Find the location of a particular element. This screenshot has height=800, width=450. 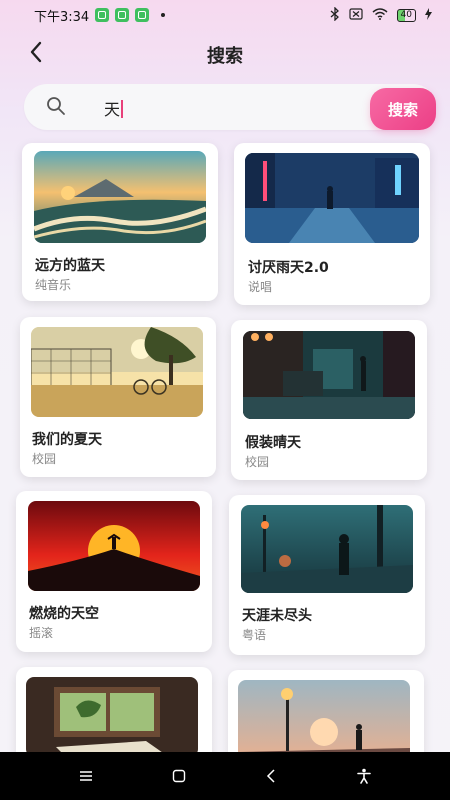

status-left: 下午3:34 is located at coordinates (100, 15).